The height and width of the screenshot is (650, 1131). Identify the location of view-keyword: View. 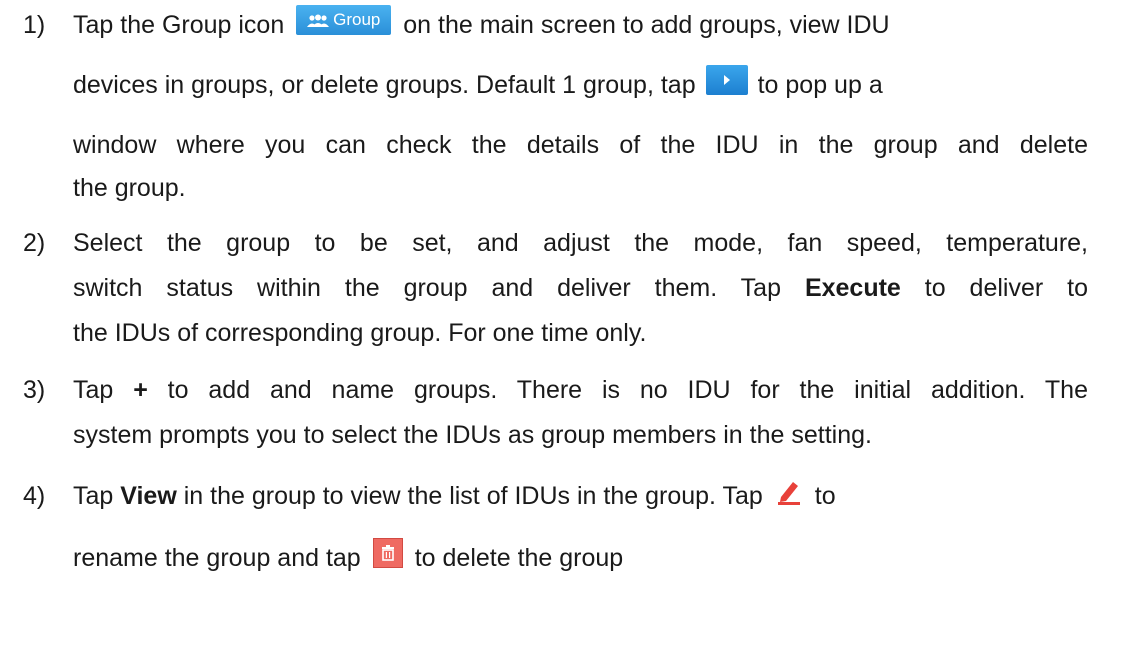
(148, 496).